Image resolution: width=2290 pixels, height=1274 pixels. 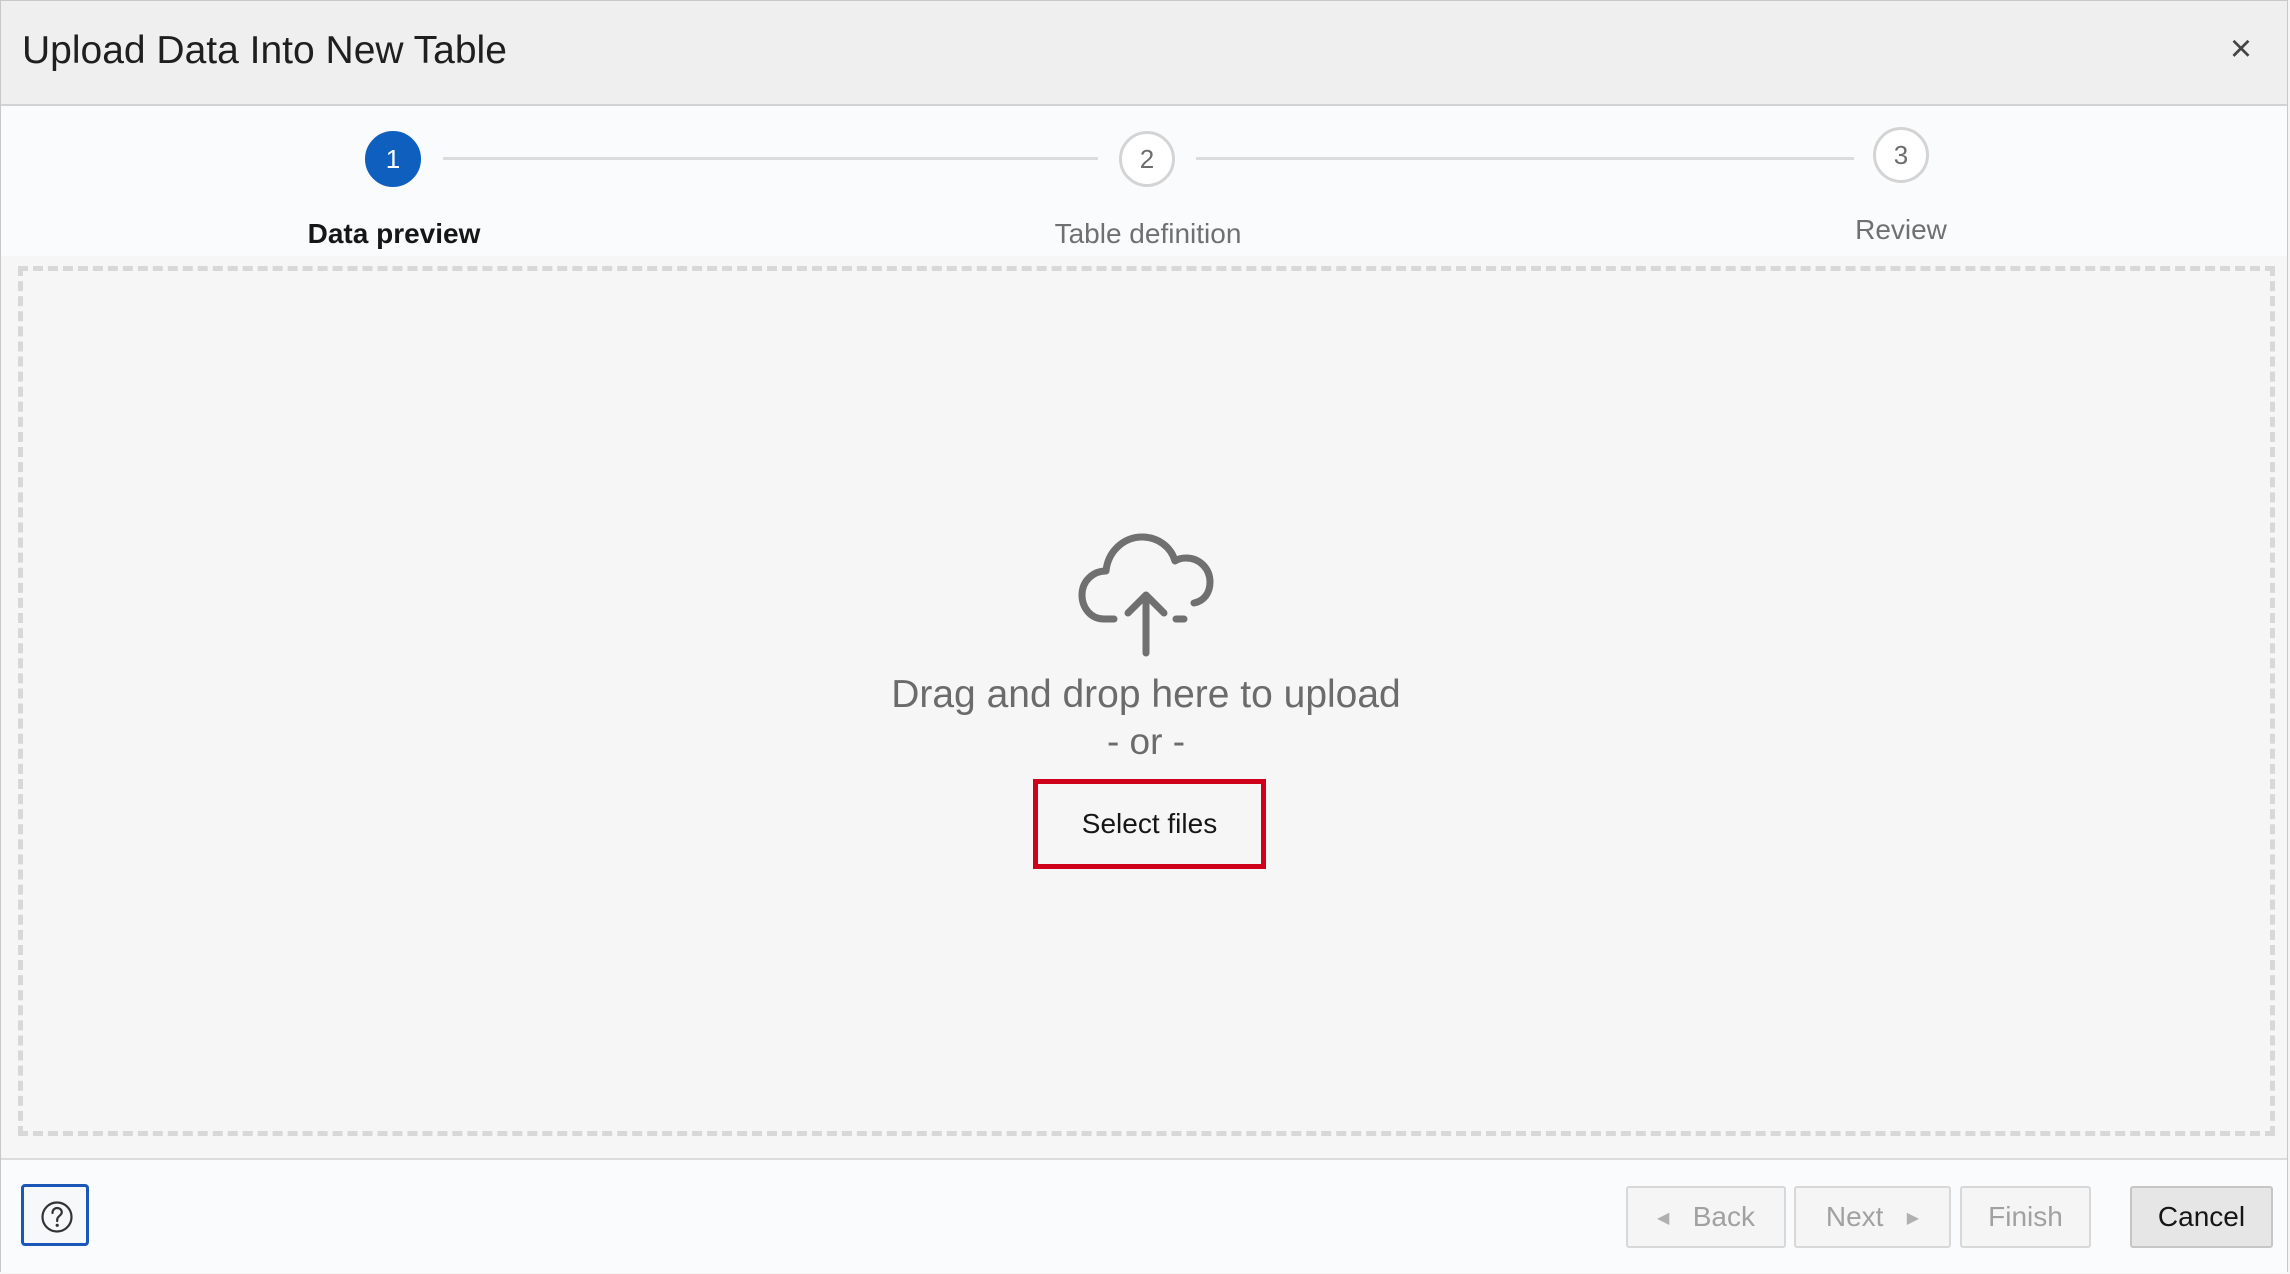 I want to click on help-button, so click(x=55, y=1215).